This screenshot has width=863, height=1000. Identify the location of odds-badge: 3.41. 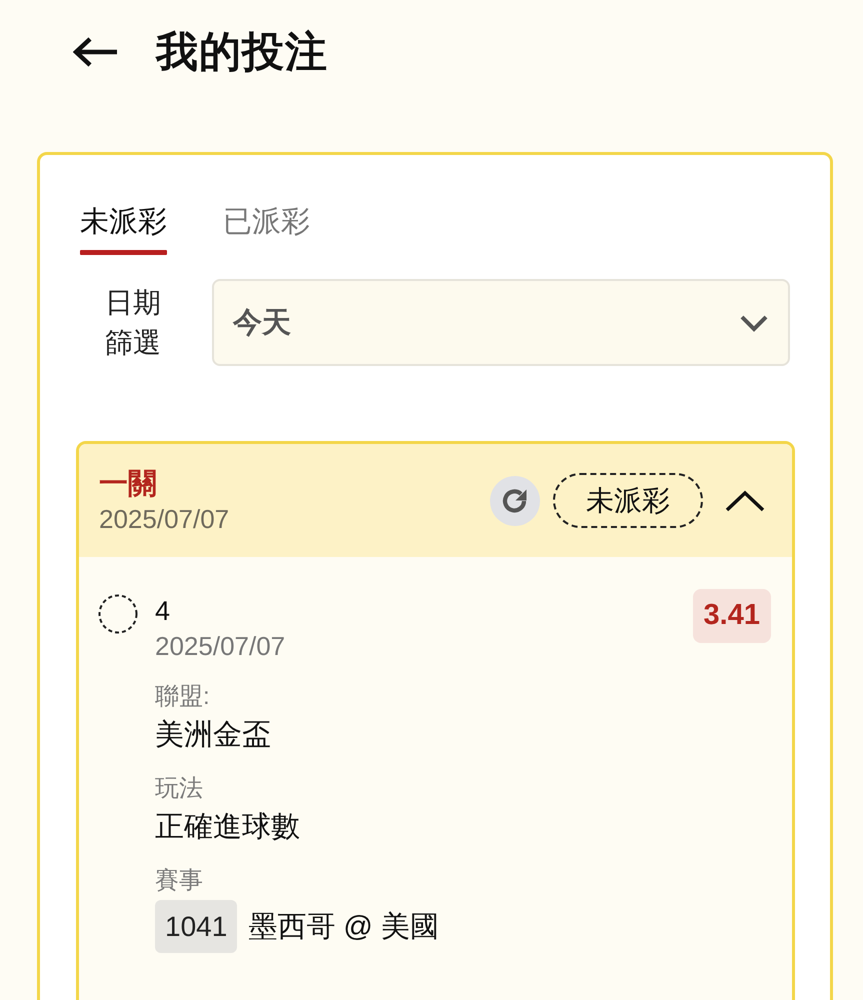
(731, 616).